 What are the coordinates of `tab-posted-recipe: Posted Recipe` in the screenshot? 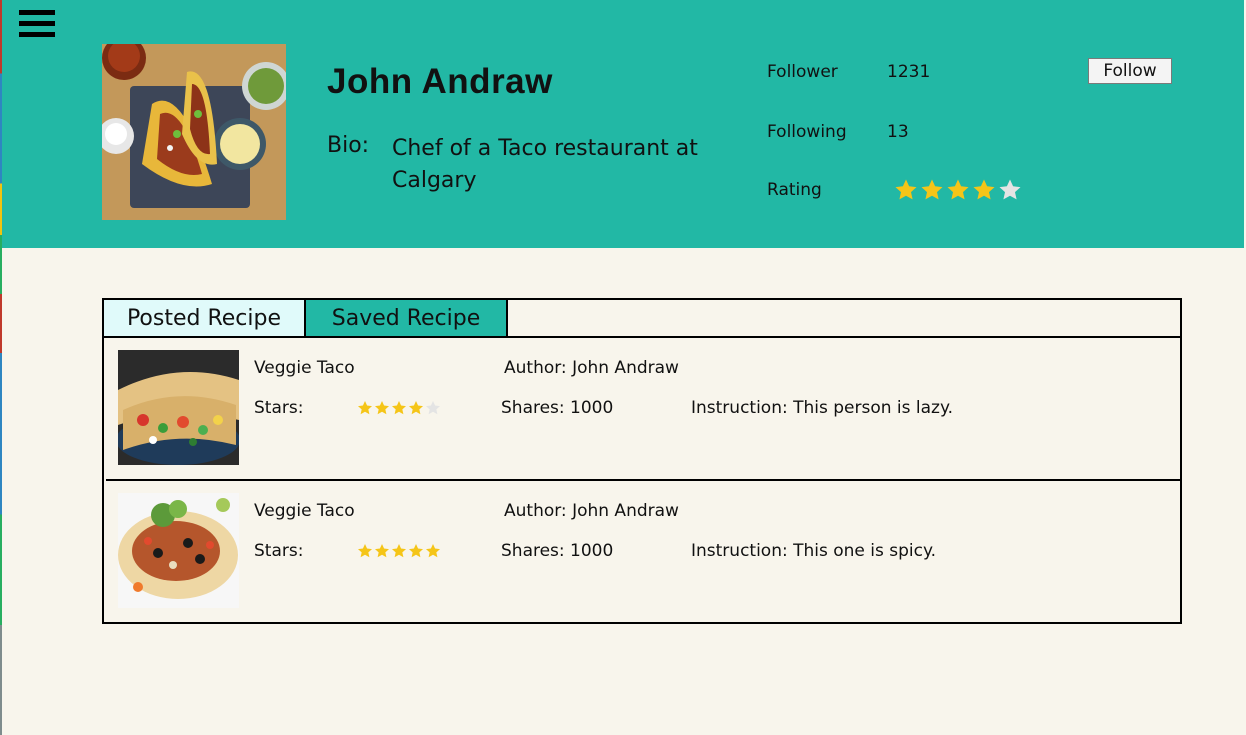 It's located at (205, 319).